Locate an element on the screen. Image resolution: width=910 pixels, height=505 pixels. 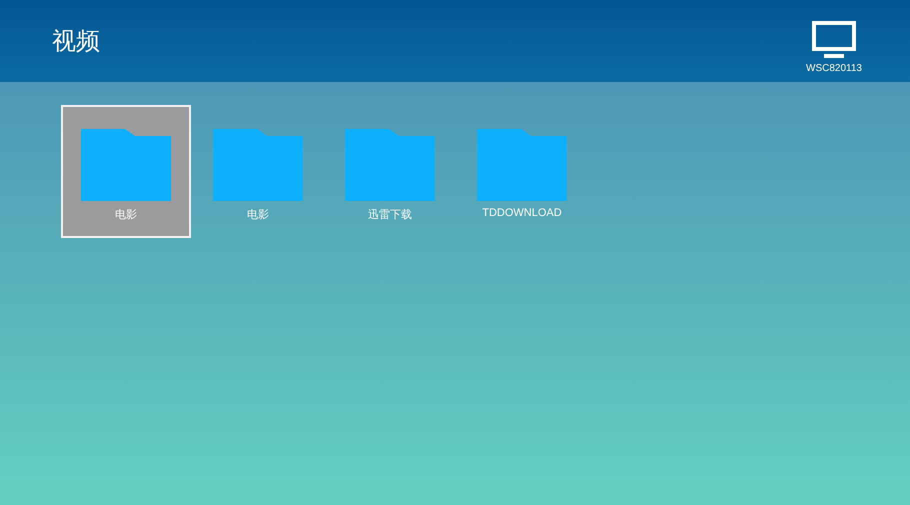
device-name: WSC820113 is located at coordinates (834, 68).